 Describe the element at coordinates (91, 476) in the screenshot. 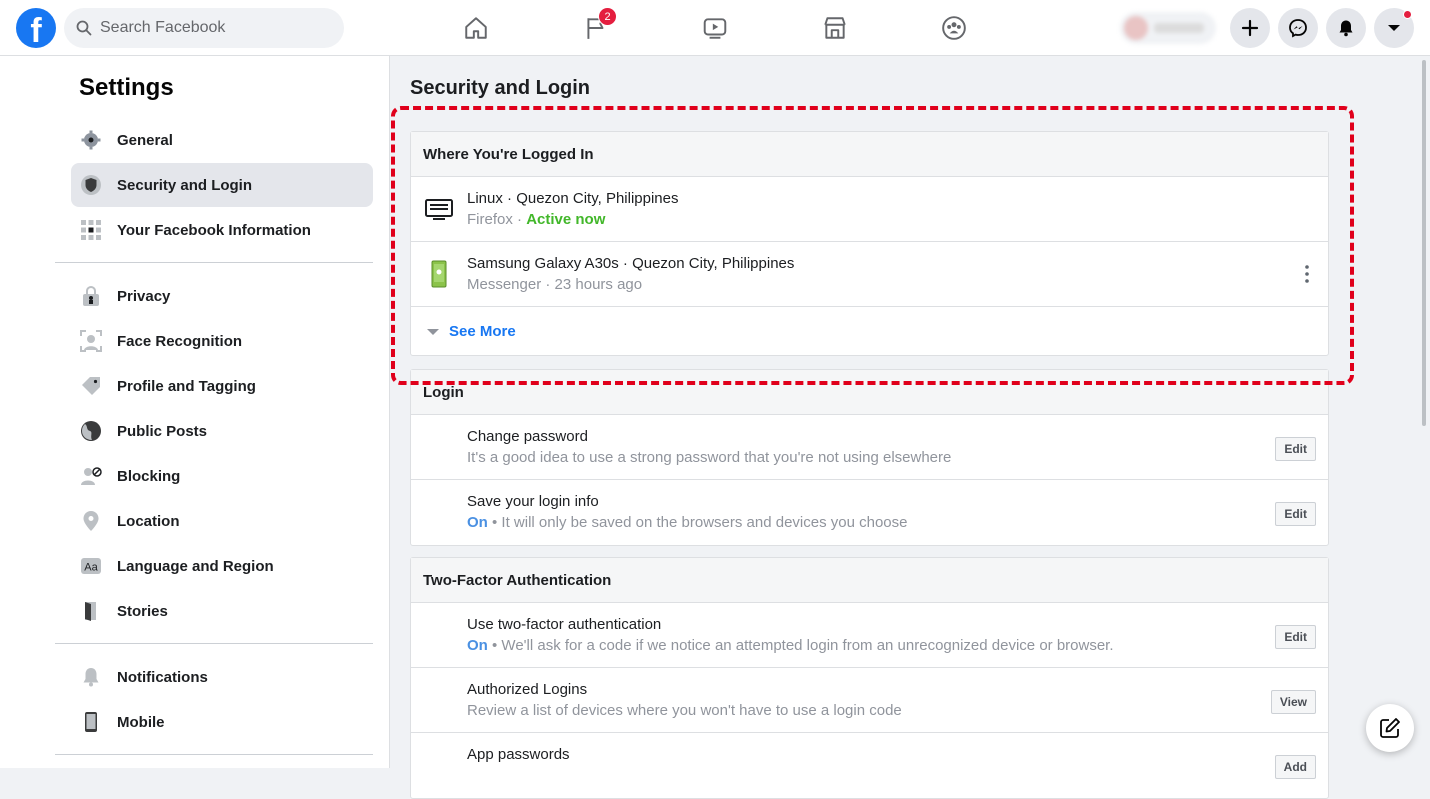

I see `block-user-icon` at that location.